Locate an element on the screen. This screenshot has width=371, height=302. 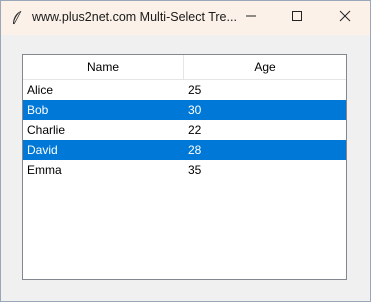
close-button is located at coordinates (345, 18).